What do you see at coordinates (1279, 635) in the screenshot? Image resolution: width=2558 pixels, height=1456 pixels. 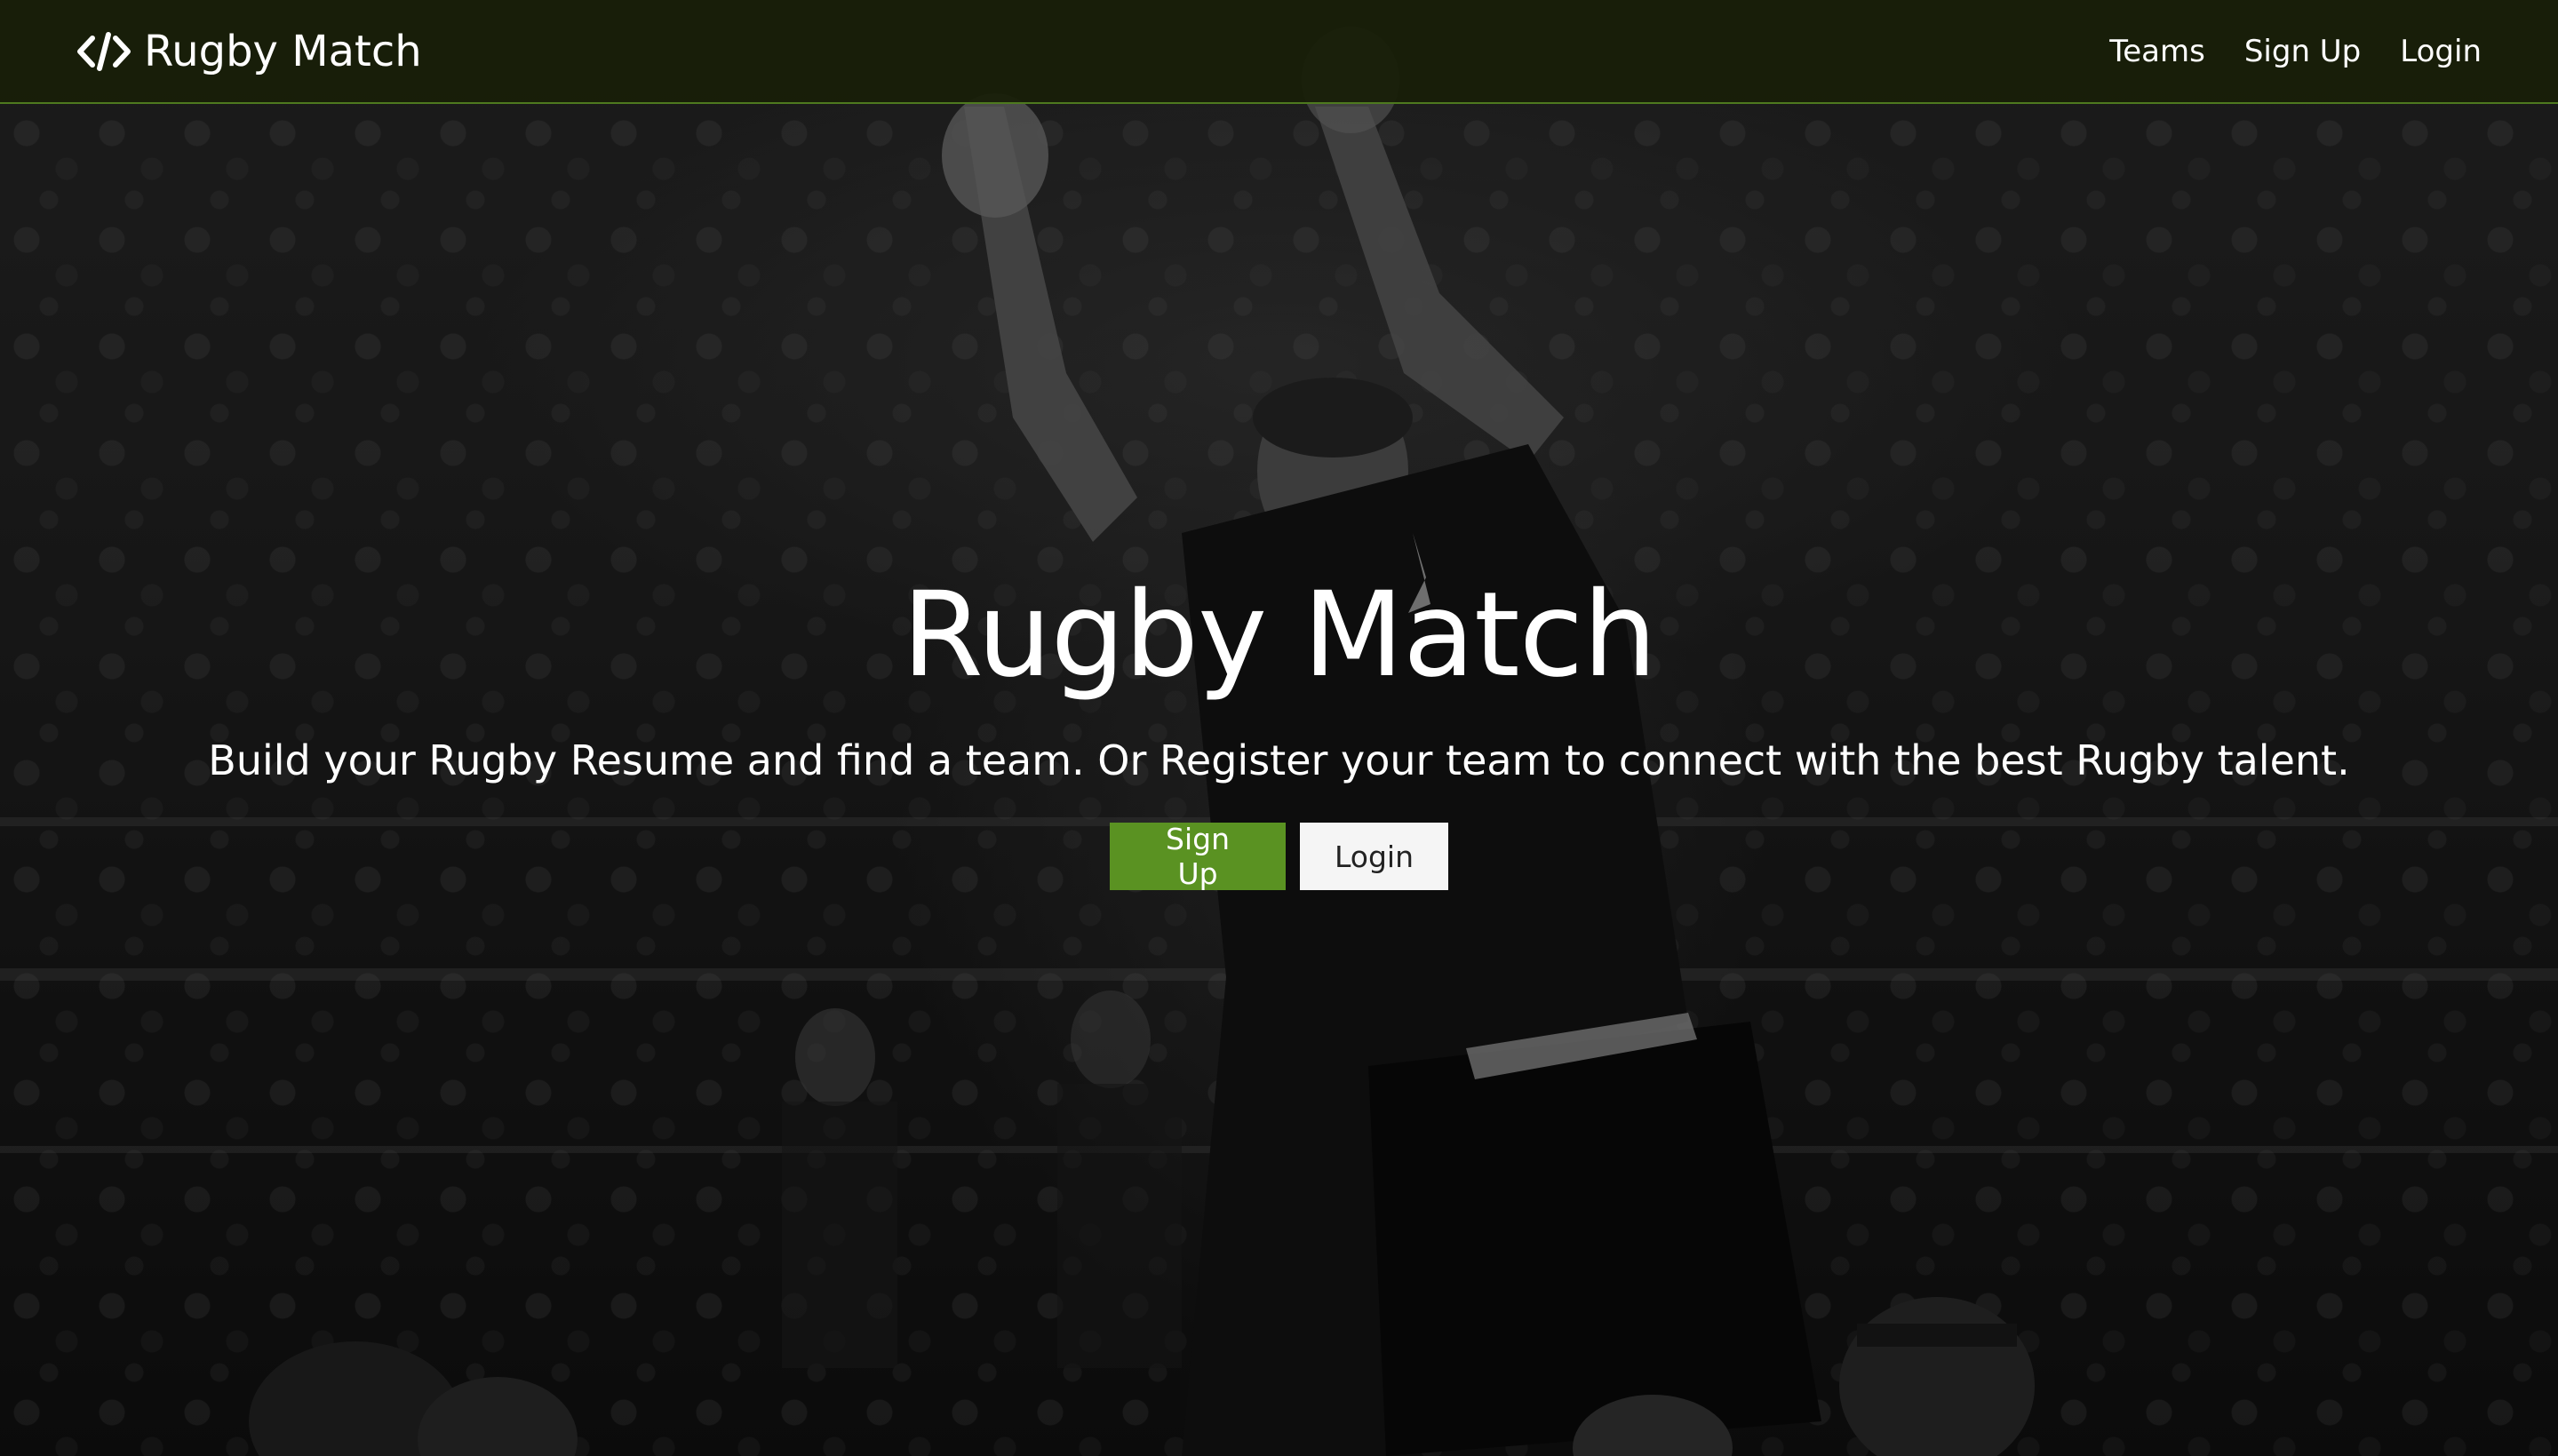 I see `hero-title: Rugby Match` at bounding box center [1279, 635].